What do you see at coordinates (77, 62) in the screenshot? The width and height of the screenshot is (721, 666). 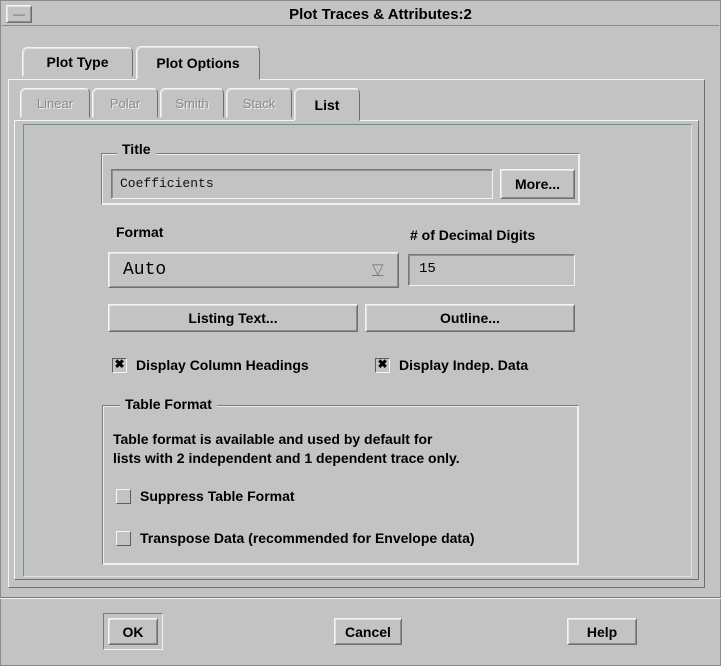 I see `tab-plot-type: Plot Type` at bounding box center [77, 62].